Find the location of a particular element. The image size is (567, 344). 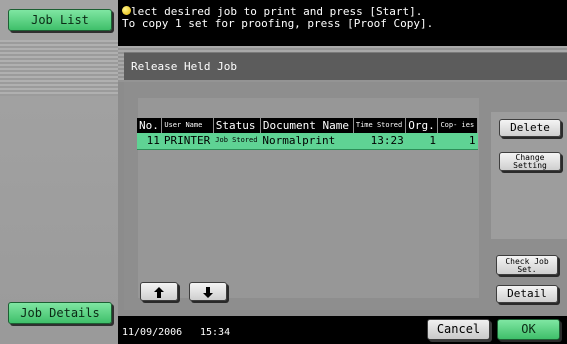

cell-no: 11 is located at coordinates (149, 141).